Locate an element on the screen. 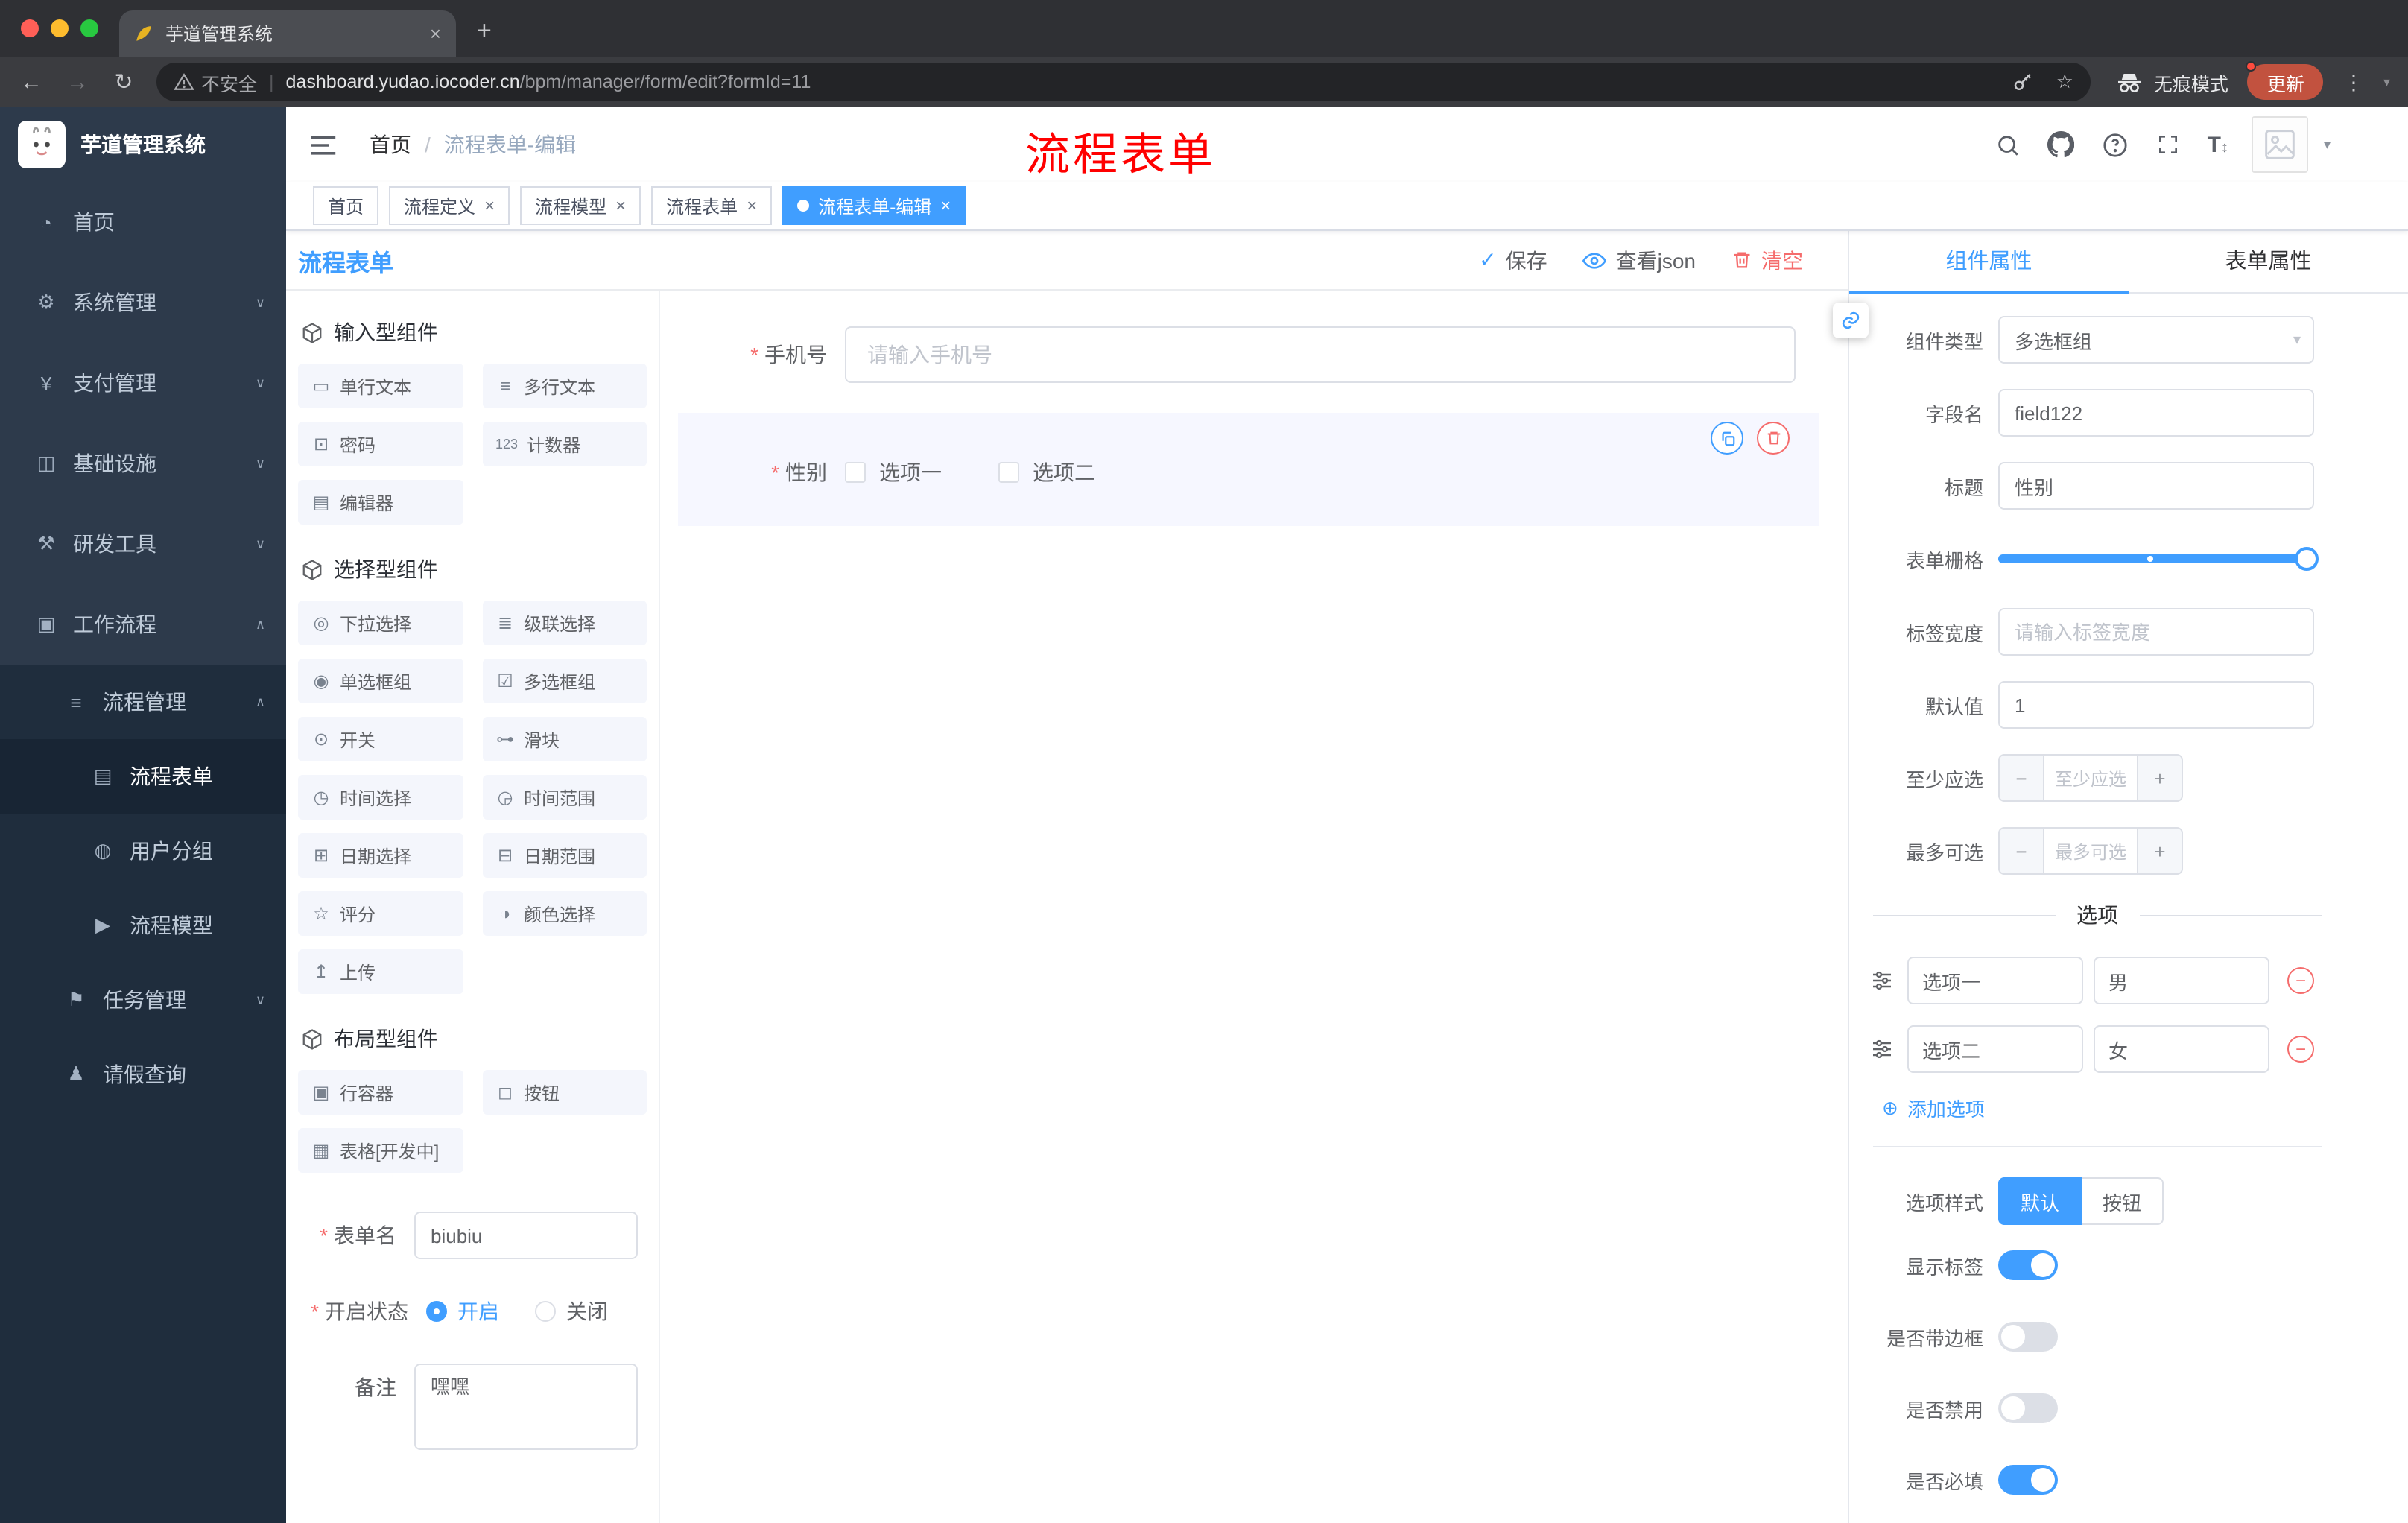 Image resolution: width=2408 pixels, height=1523 pixels. palette-item-slider: ⊶ 滑块 is located at coordinates (564, 740).